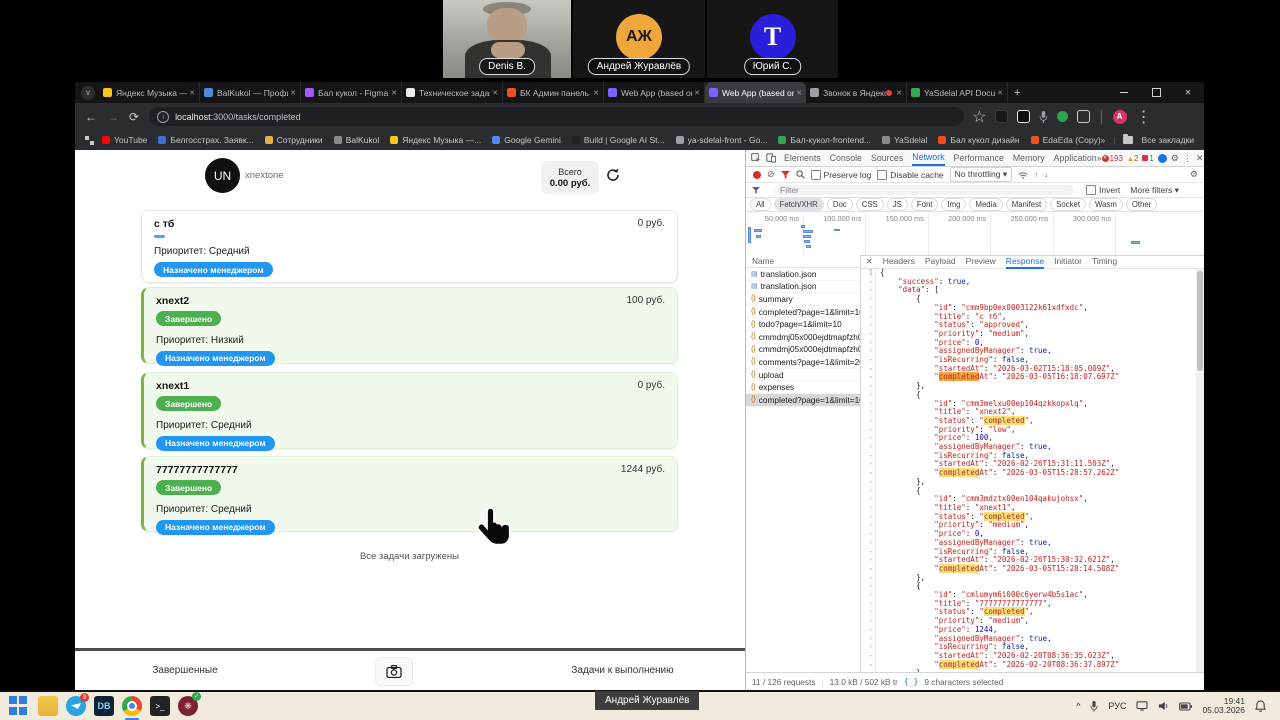 This screenshot has height=720, width=1280. Describe the element at coordinates (1141, 204) in the screenshot. I see `filter-chip: Other` at that location.